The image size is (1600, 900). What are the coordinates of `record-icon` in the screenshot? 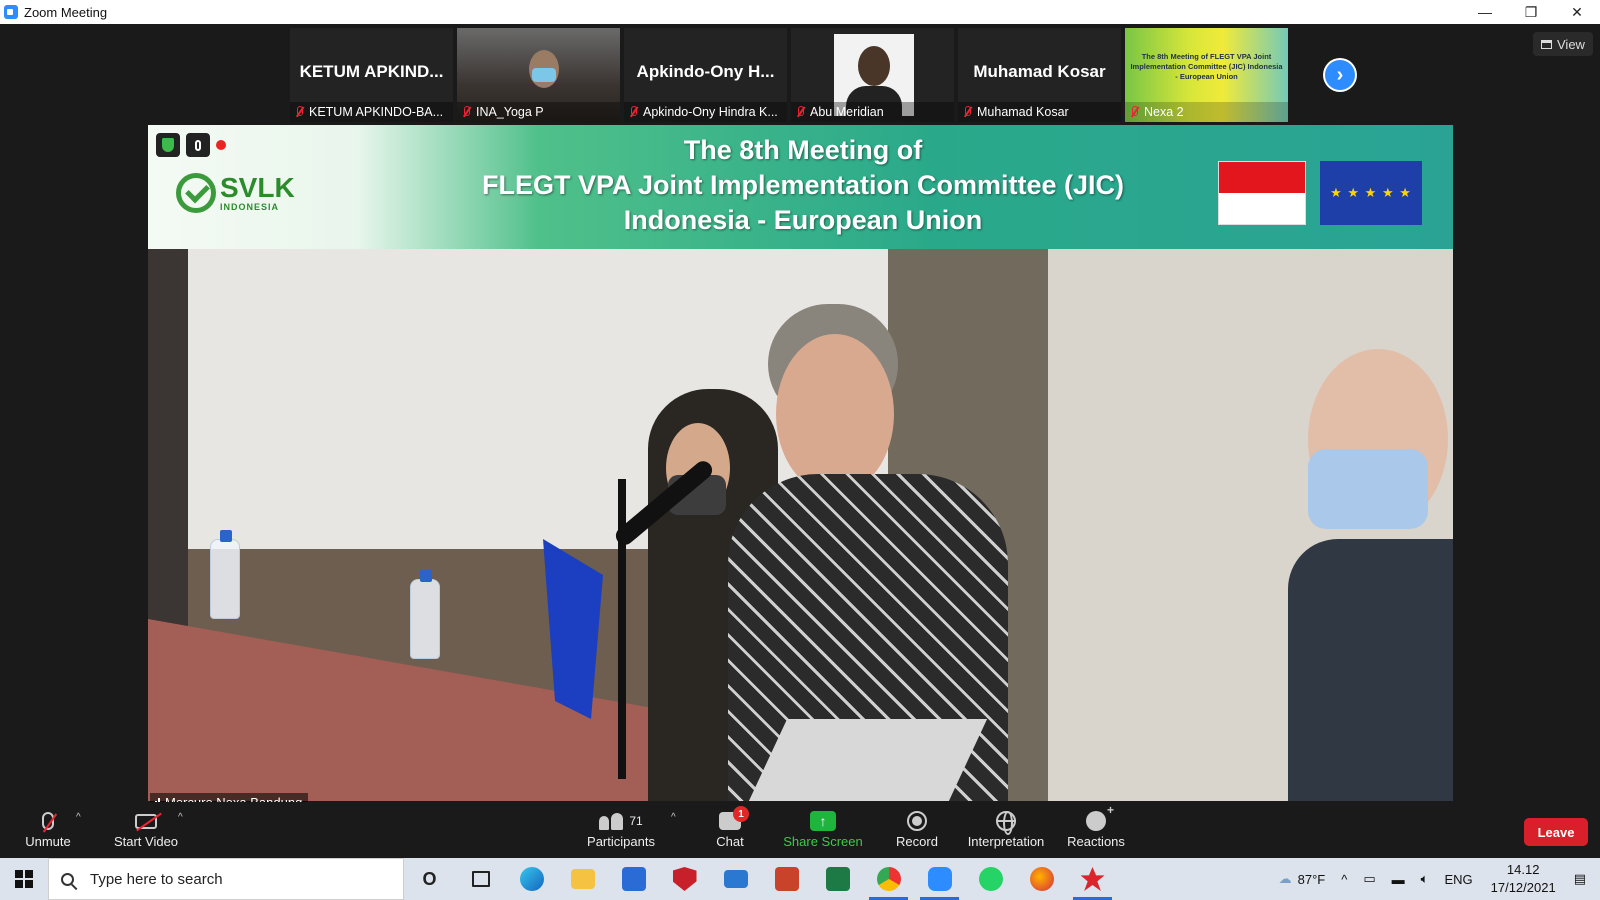 It's located at (917, 821).